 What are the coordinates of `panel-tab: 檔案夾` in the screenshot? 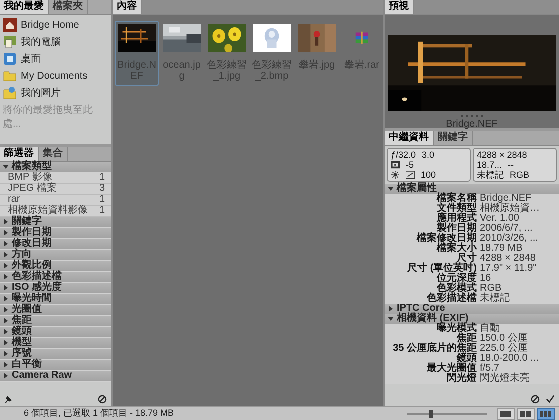 It's located at (68, 7).